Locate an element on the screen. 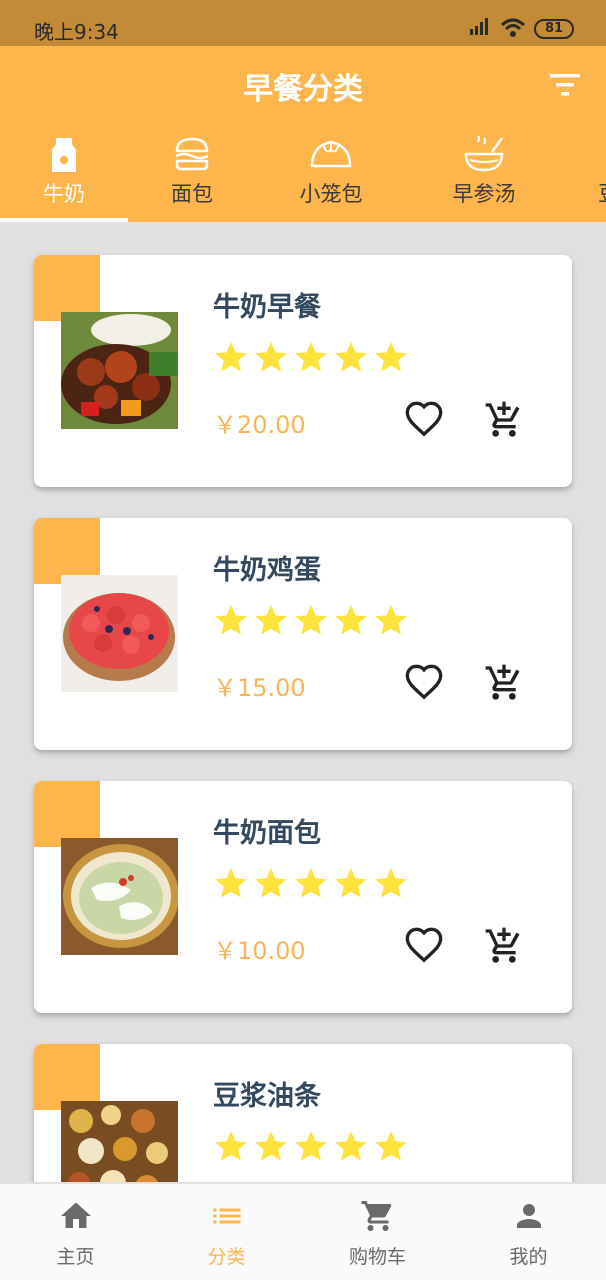  tab-milk: 牛奶 is located at coordinates (64, 177).